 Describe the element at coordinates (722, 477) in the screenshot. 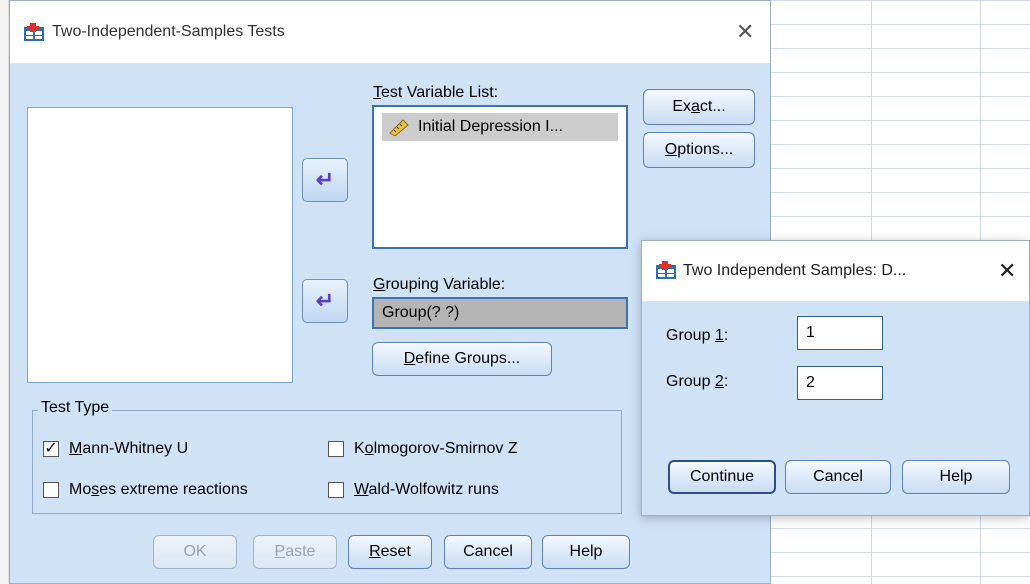

I see `continue-button: Continue` at that location.